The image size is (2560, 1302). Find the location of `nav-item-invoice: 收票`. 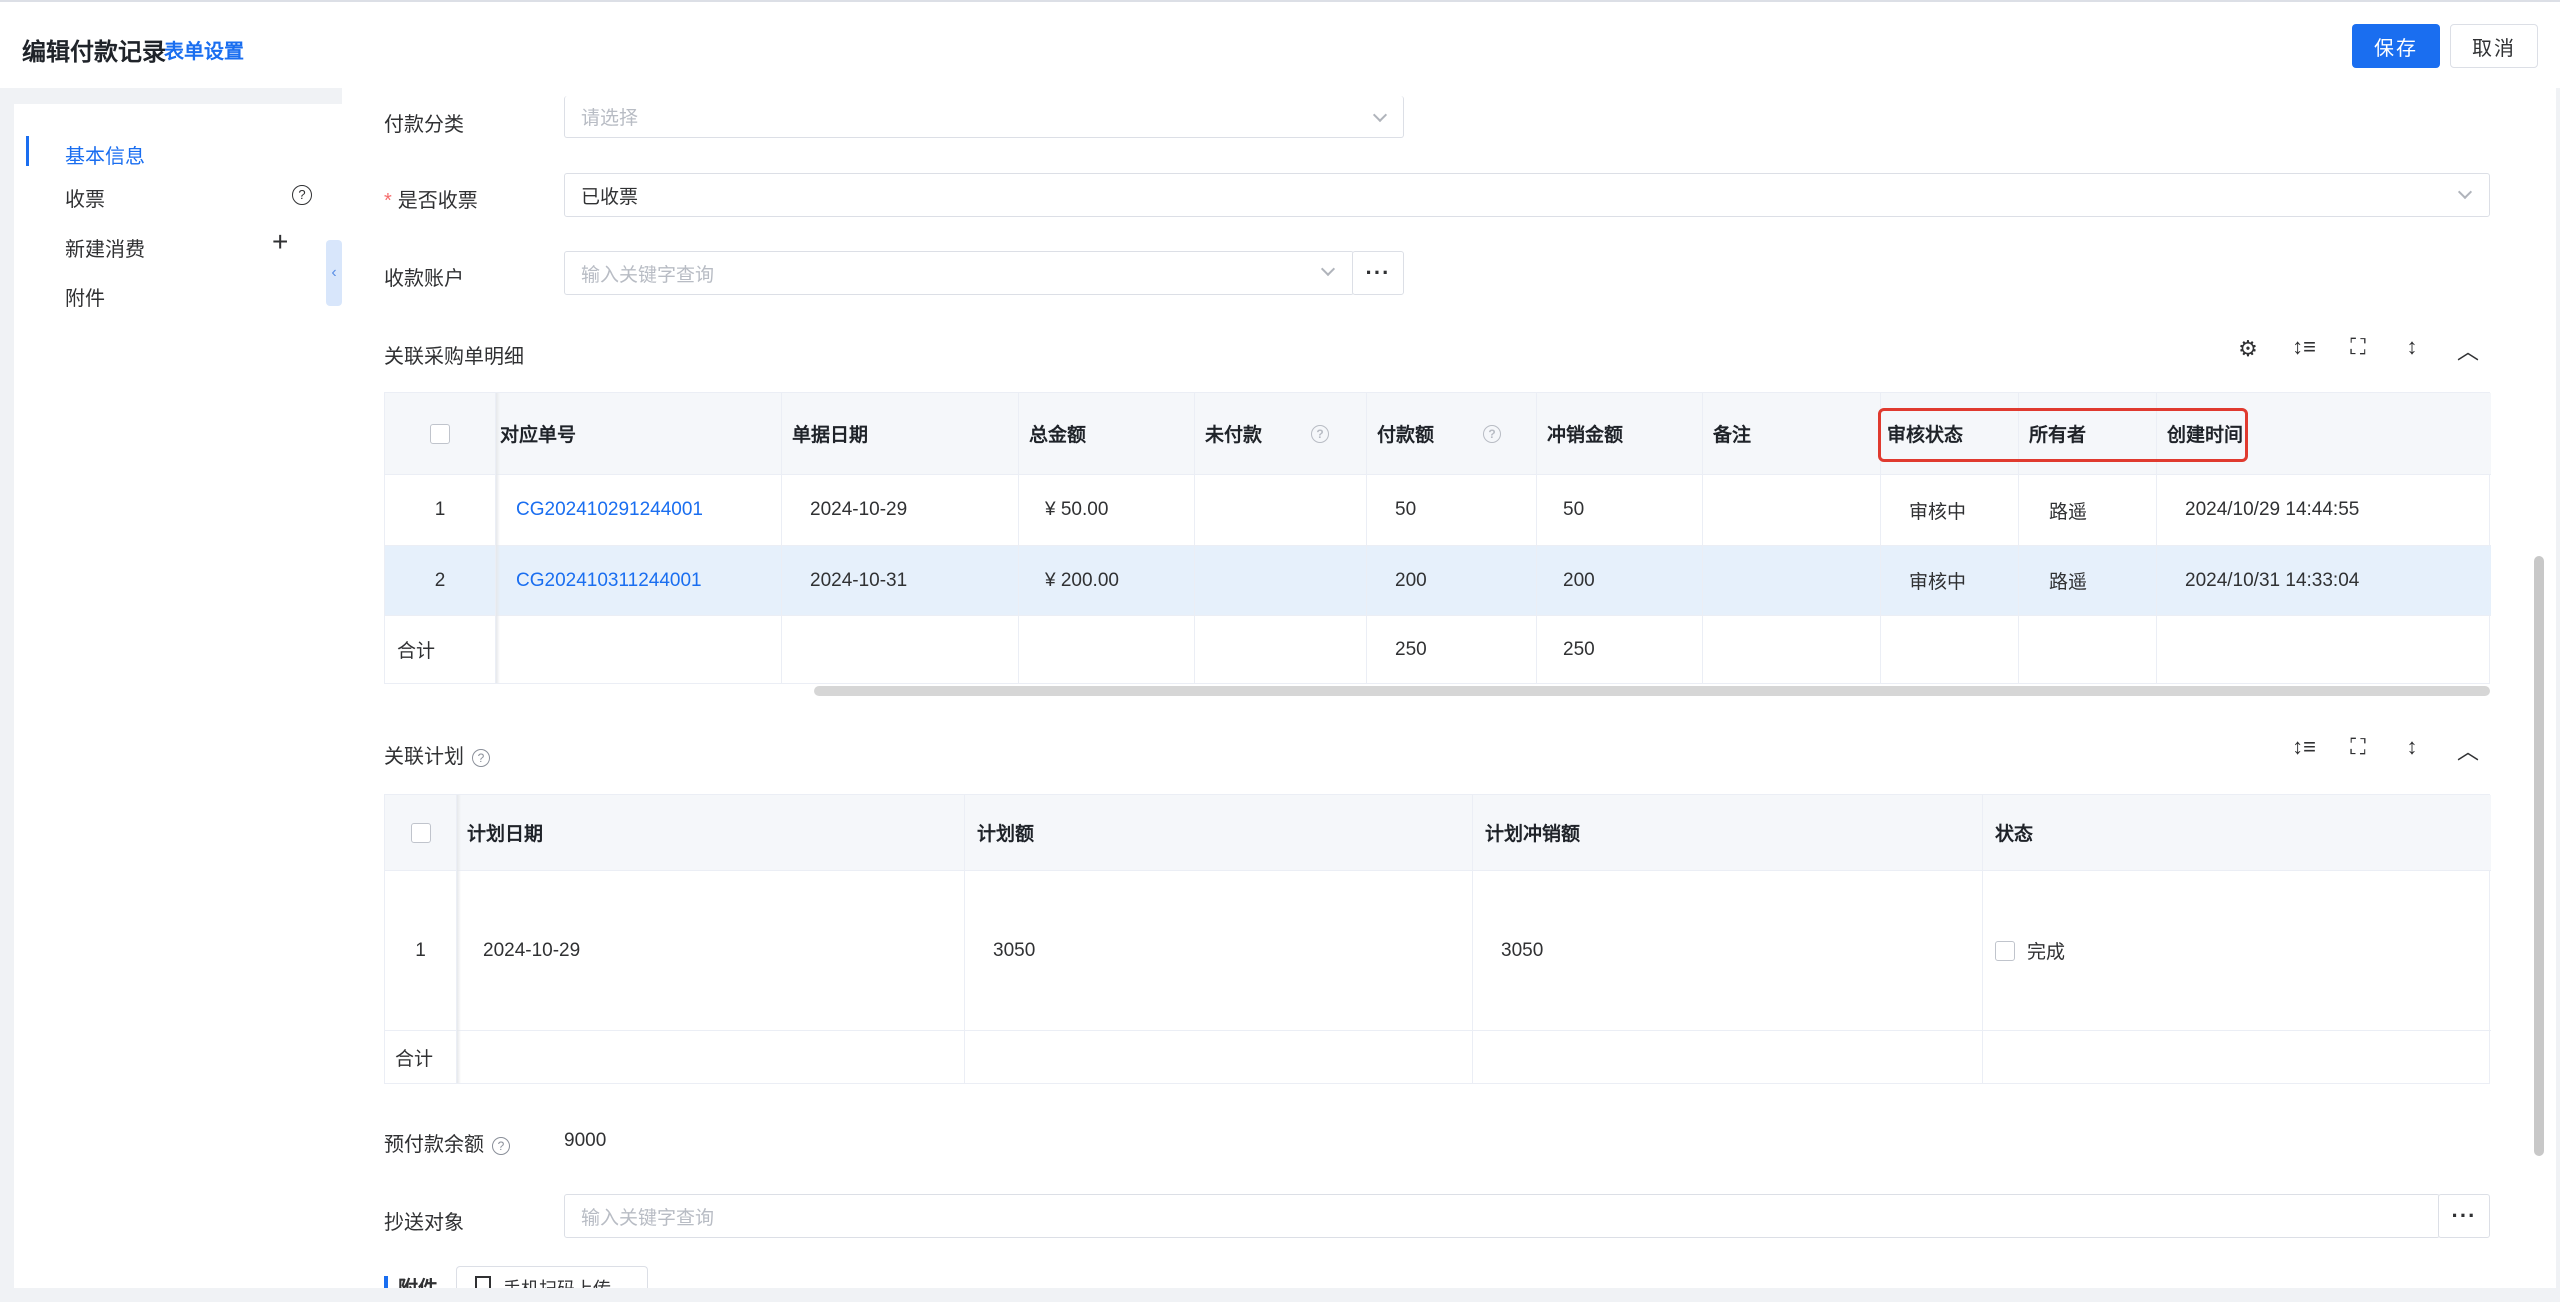

nav-item-invoice: 收票 is located at coordinates (85, 197).